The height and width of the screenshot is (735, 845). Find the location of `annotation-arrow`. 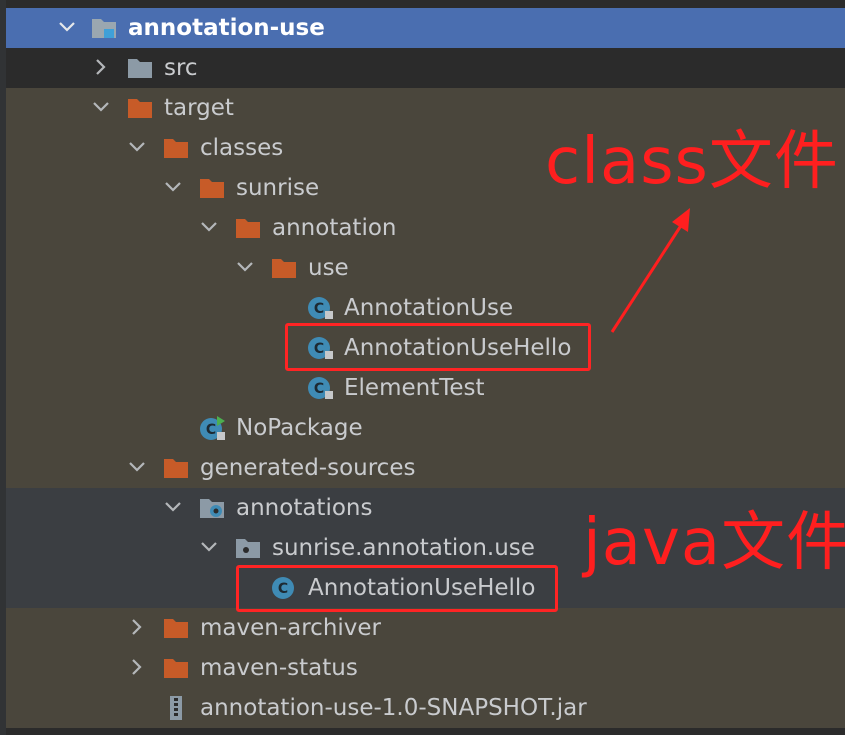

annotation-arrow is located at coordinates (650, 270).